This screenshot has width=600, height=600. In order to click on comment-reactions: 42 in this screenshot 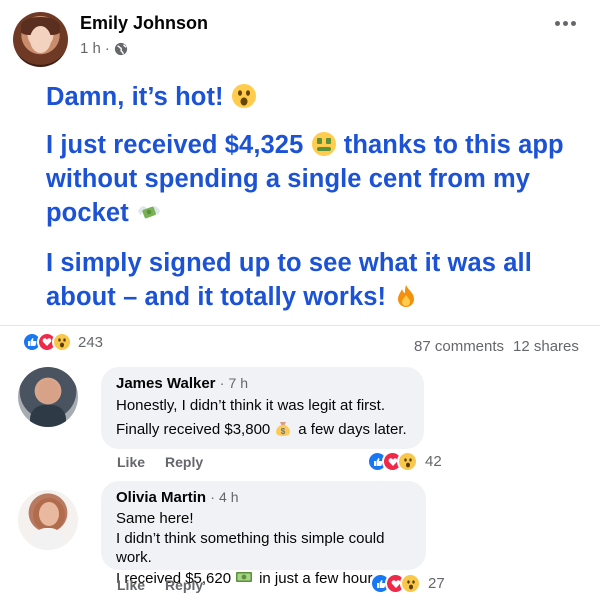, I will do `click(404, 461)`.